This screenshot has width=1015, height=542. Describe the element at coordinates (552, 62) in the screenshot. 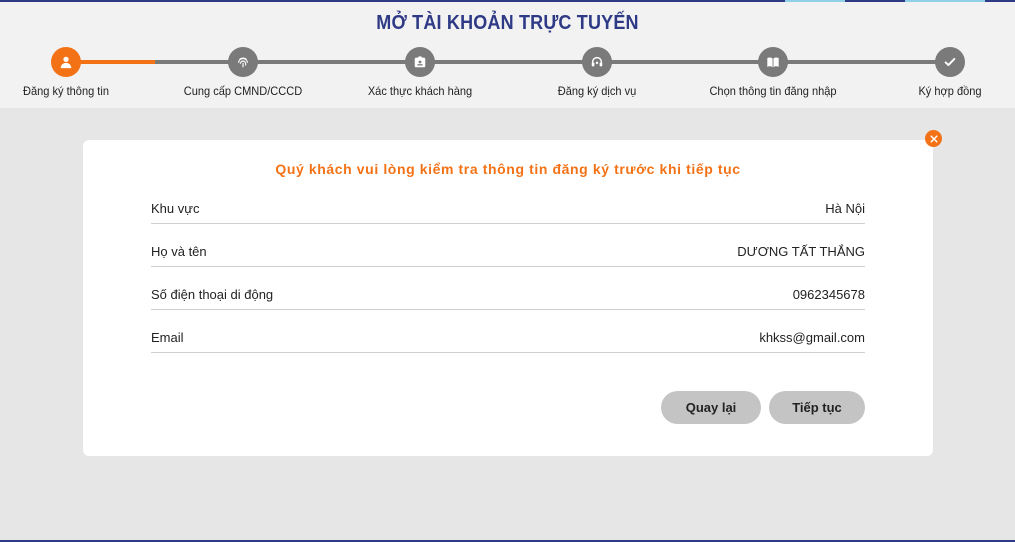

I see `progress-line` at that location.